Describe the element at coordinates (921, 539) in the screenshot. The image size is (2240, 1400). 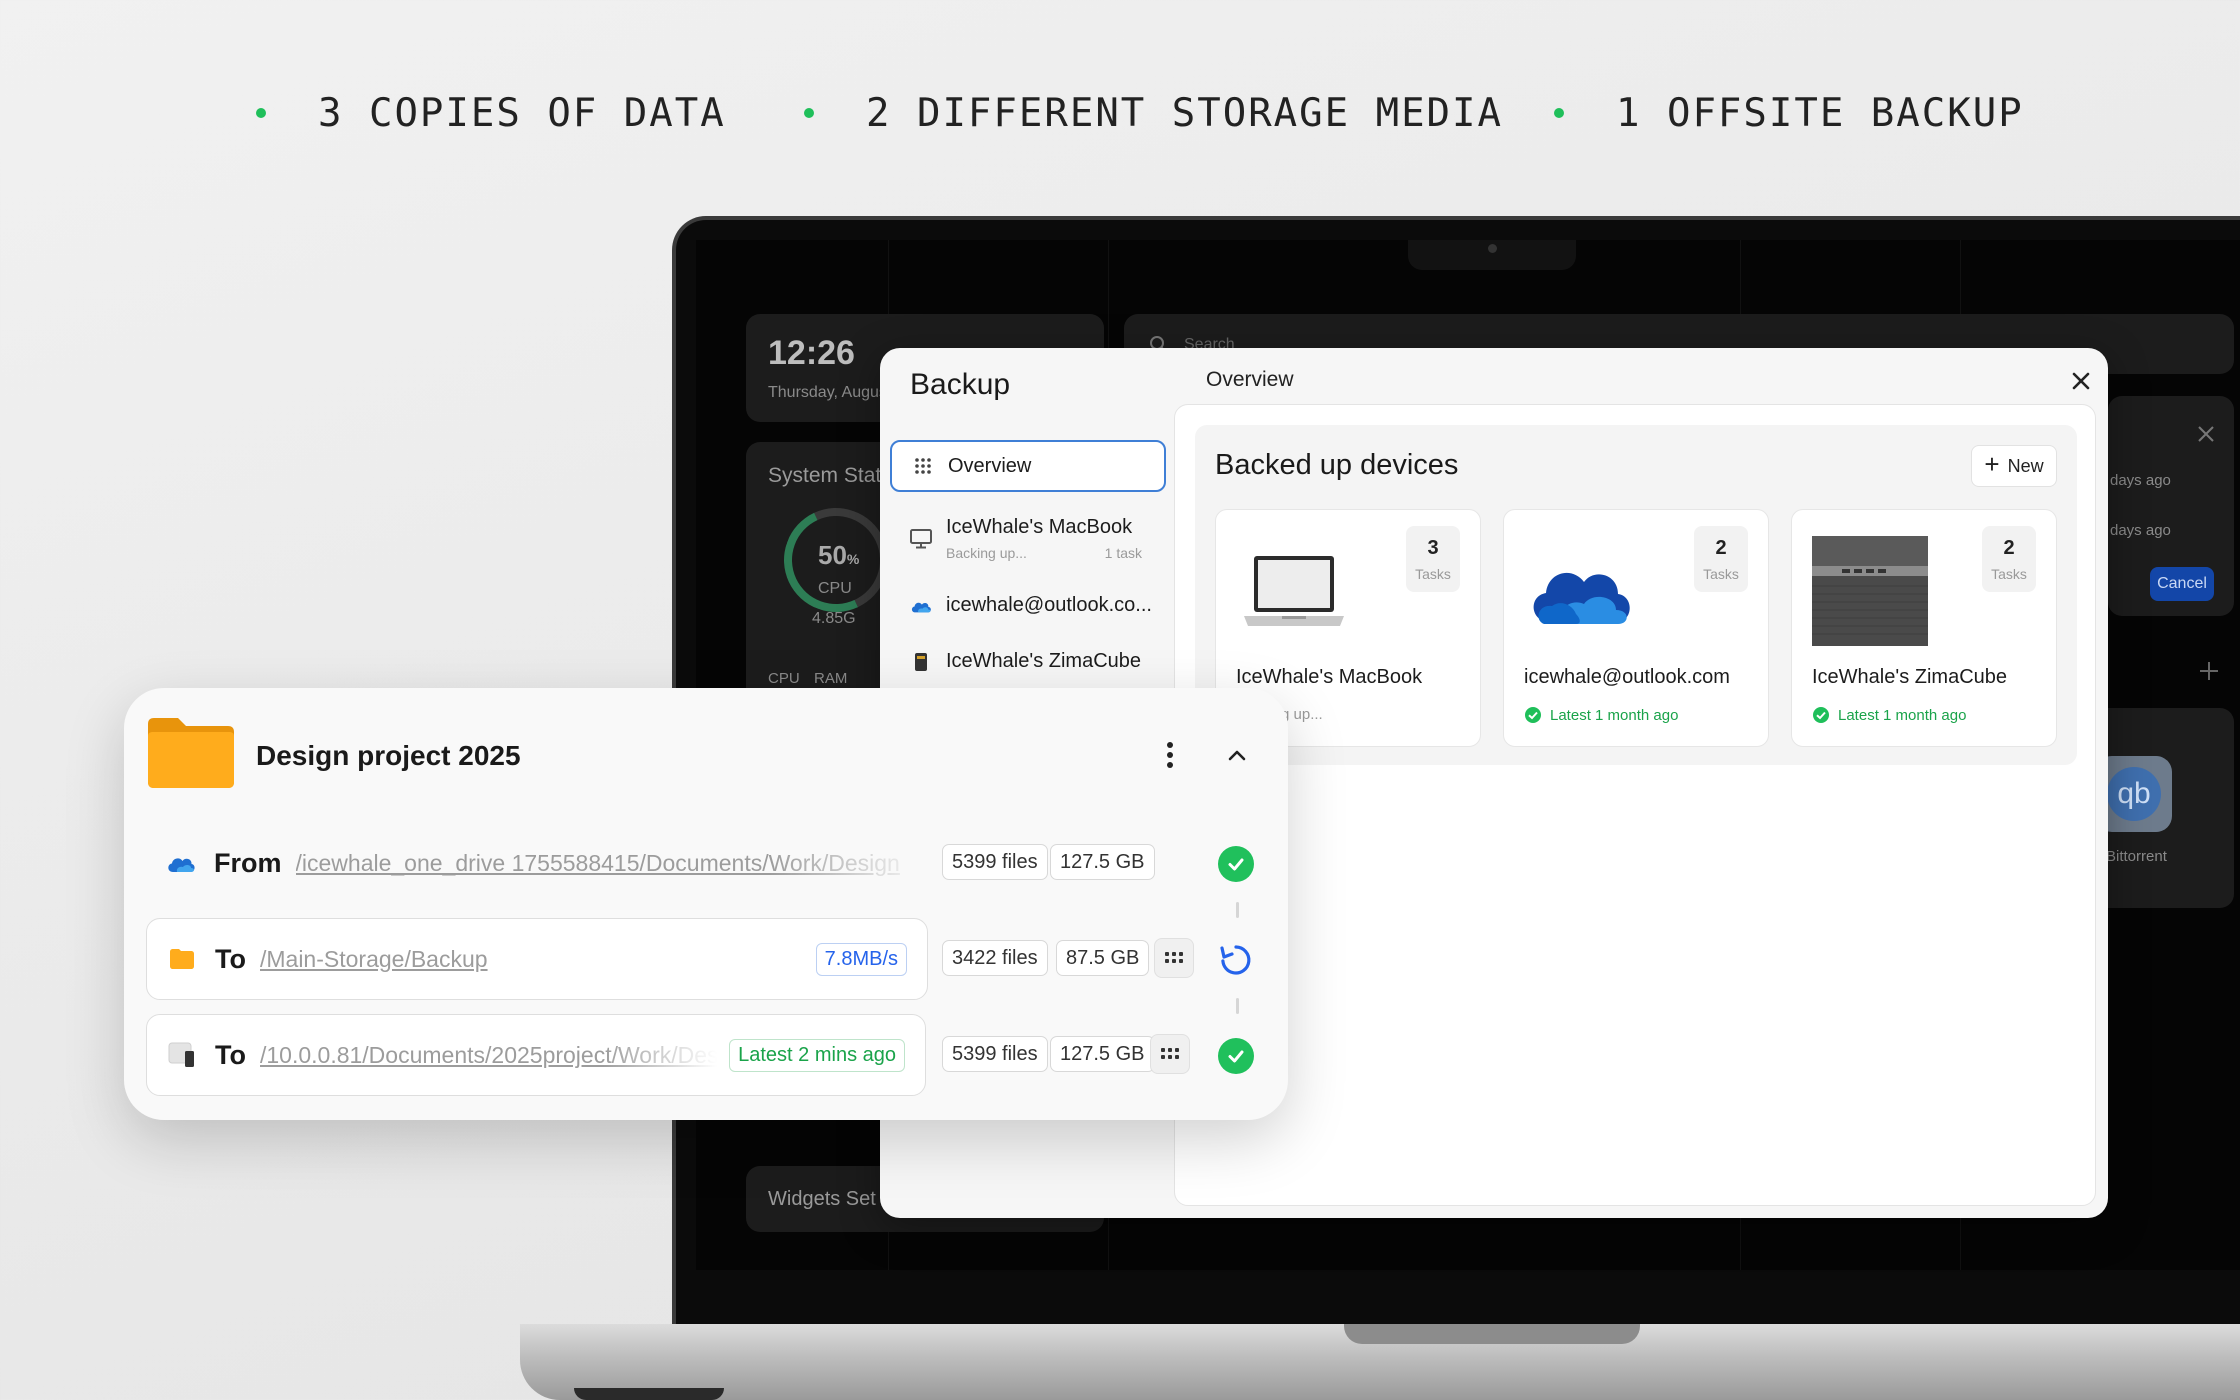
I see `monitor-icon` at that location.